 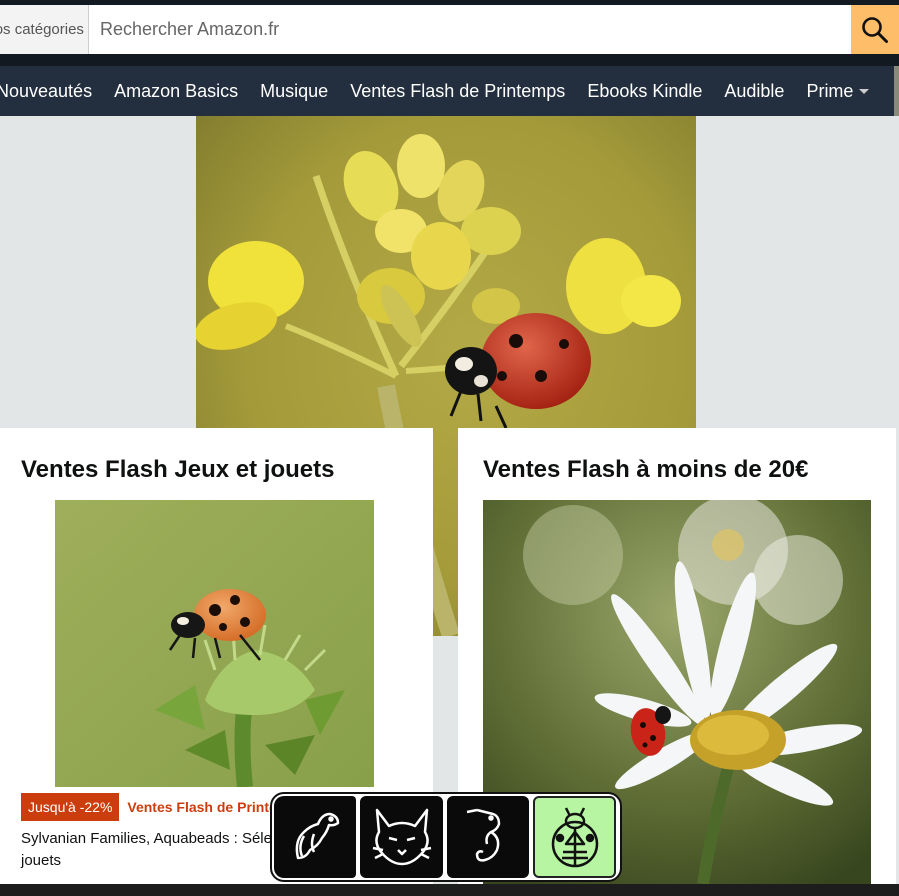 I want to click on nav-item-prime: Prime, so click(x=838, y=91).